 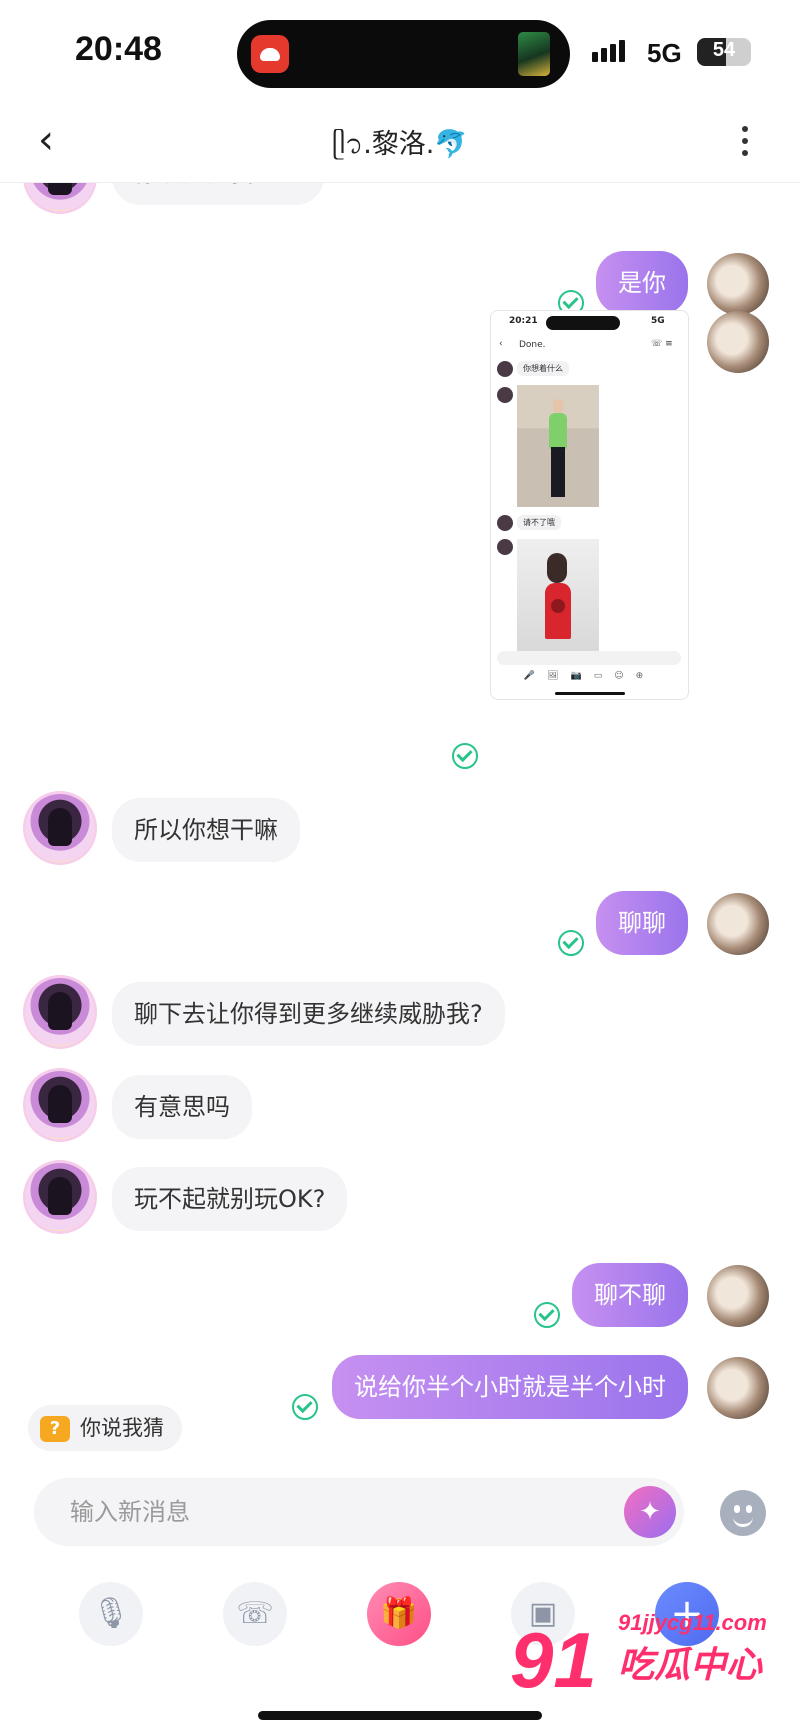 I want to click on shot-bubble: 请不了哦, so click(x=539, y=522).